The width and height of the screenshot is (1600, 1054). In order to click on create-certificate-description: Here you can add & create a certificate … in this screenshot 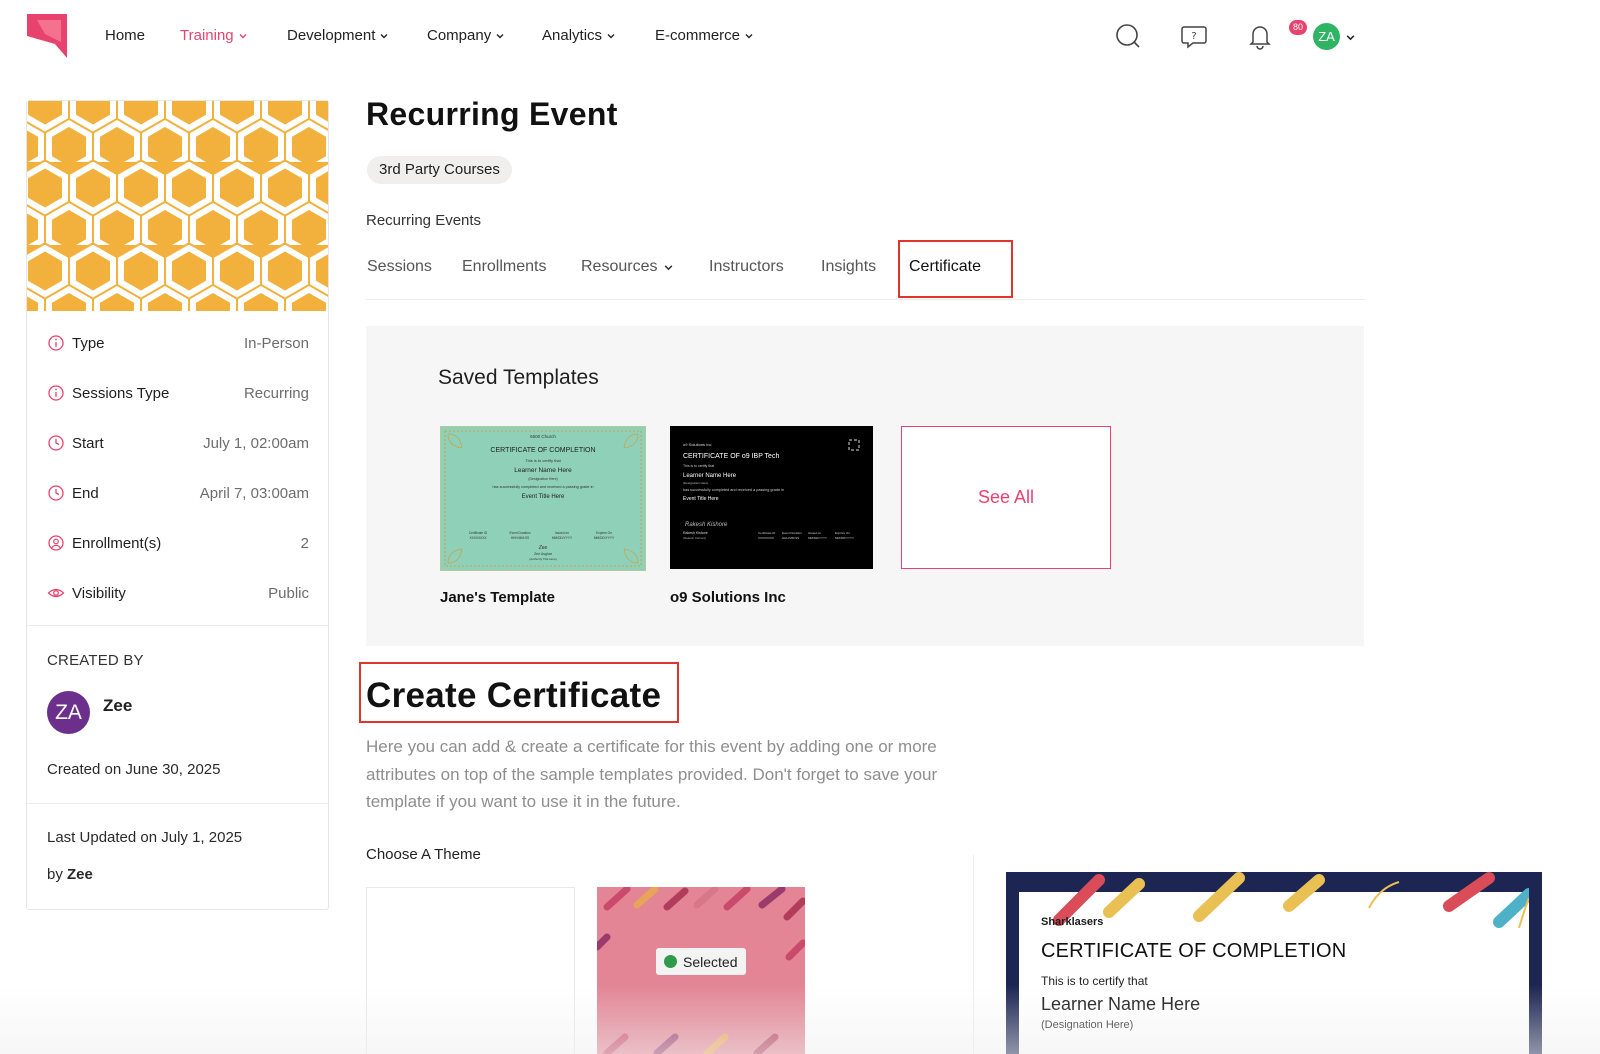, I will do `click(652, 774)`.